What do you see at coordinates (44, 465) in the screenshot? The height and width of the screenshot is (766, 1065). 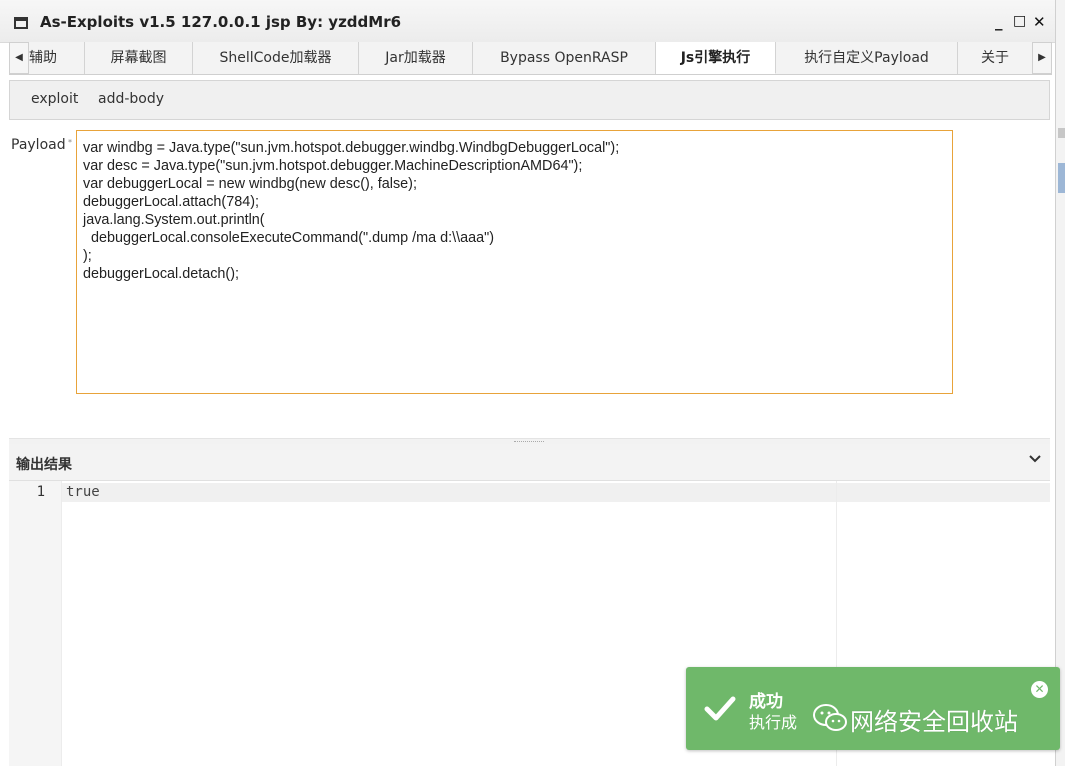 I see `output-title: 输出结果` at bounding box center [44, 465].